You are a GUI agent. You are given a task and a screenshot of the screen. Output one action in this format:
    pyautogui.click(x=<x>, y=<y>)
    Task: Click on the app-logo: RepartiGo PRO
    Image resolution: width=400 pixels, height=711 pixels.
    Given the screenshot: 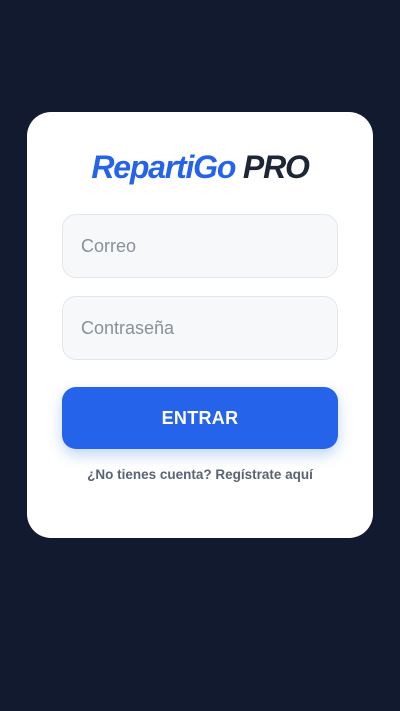 What is the action you would take?
    pyautogui.click(x=200, y=167)
    